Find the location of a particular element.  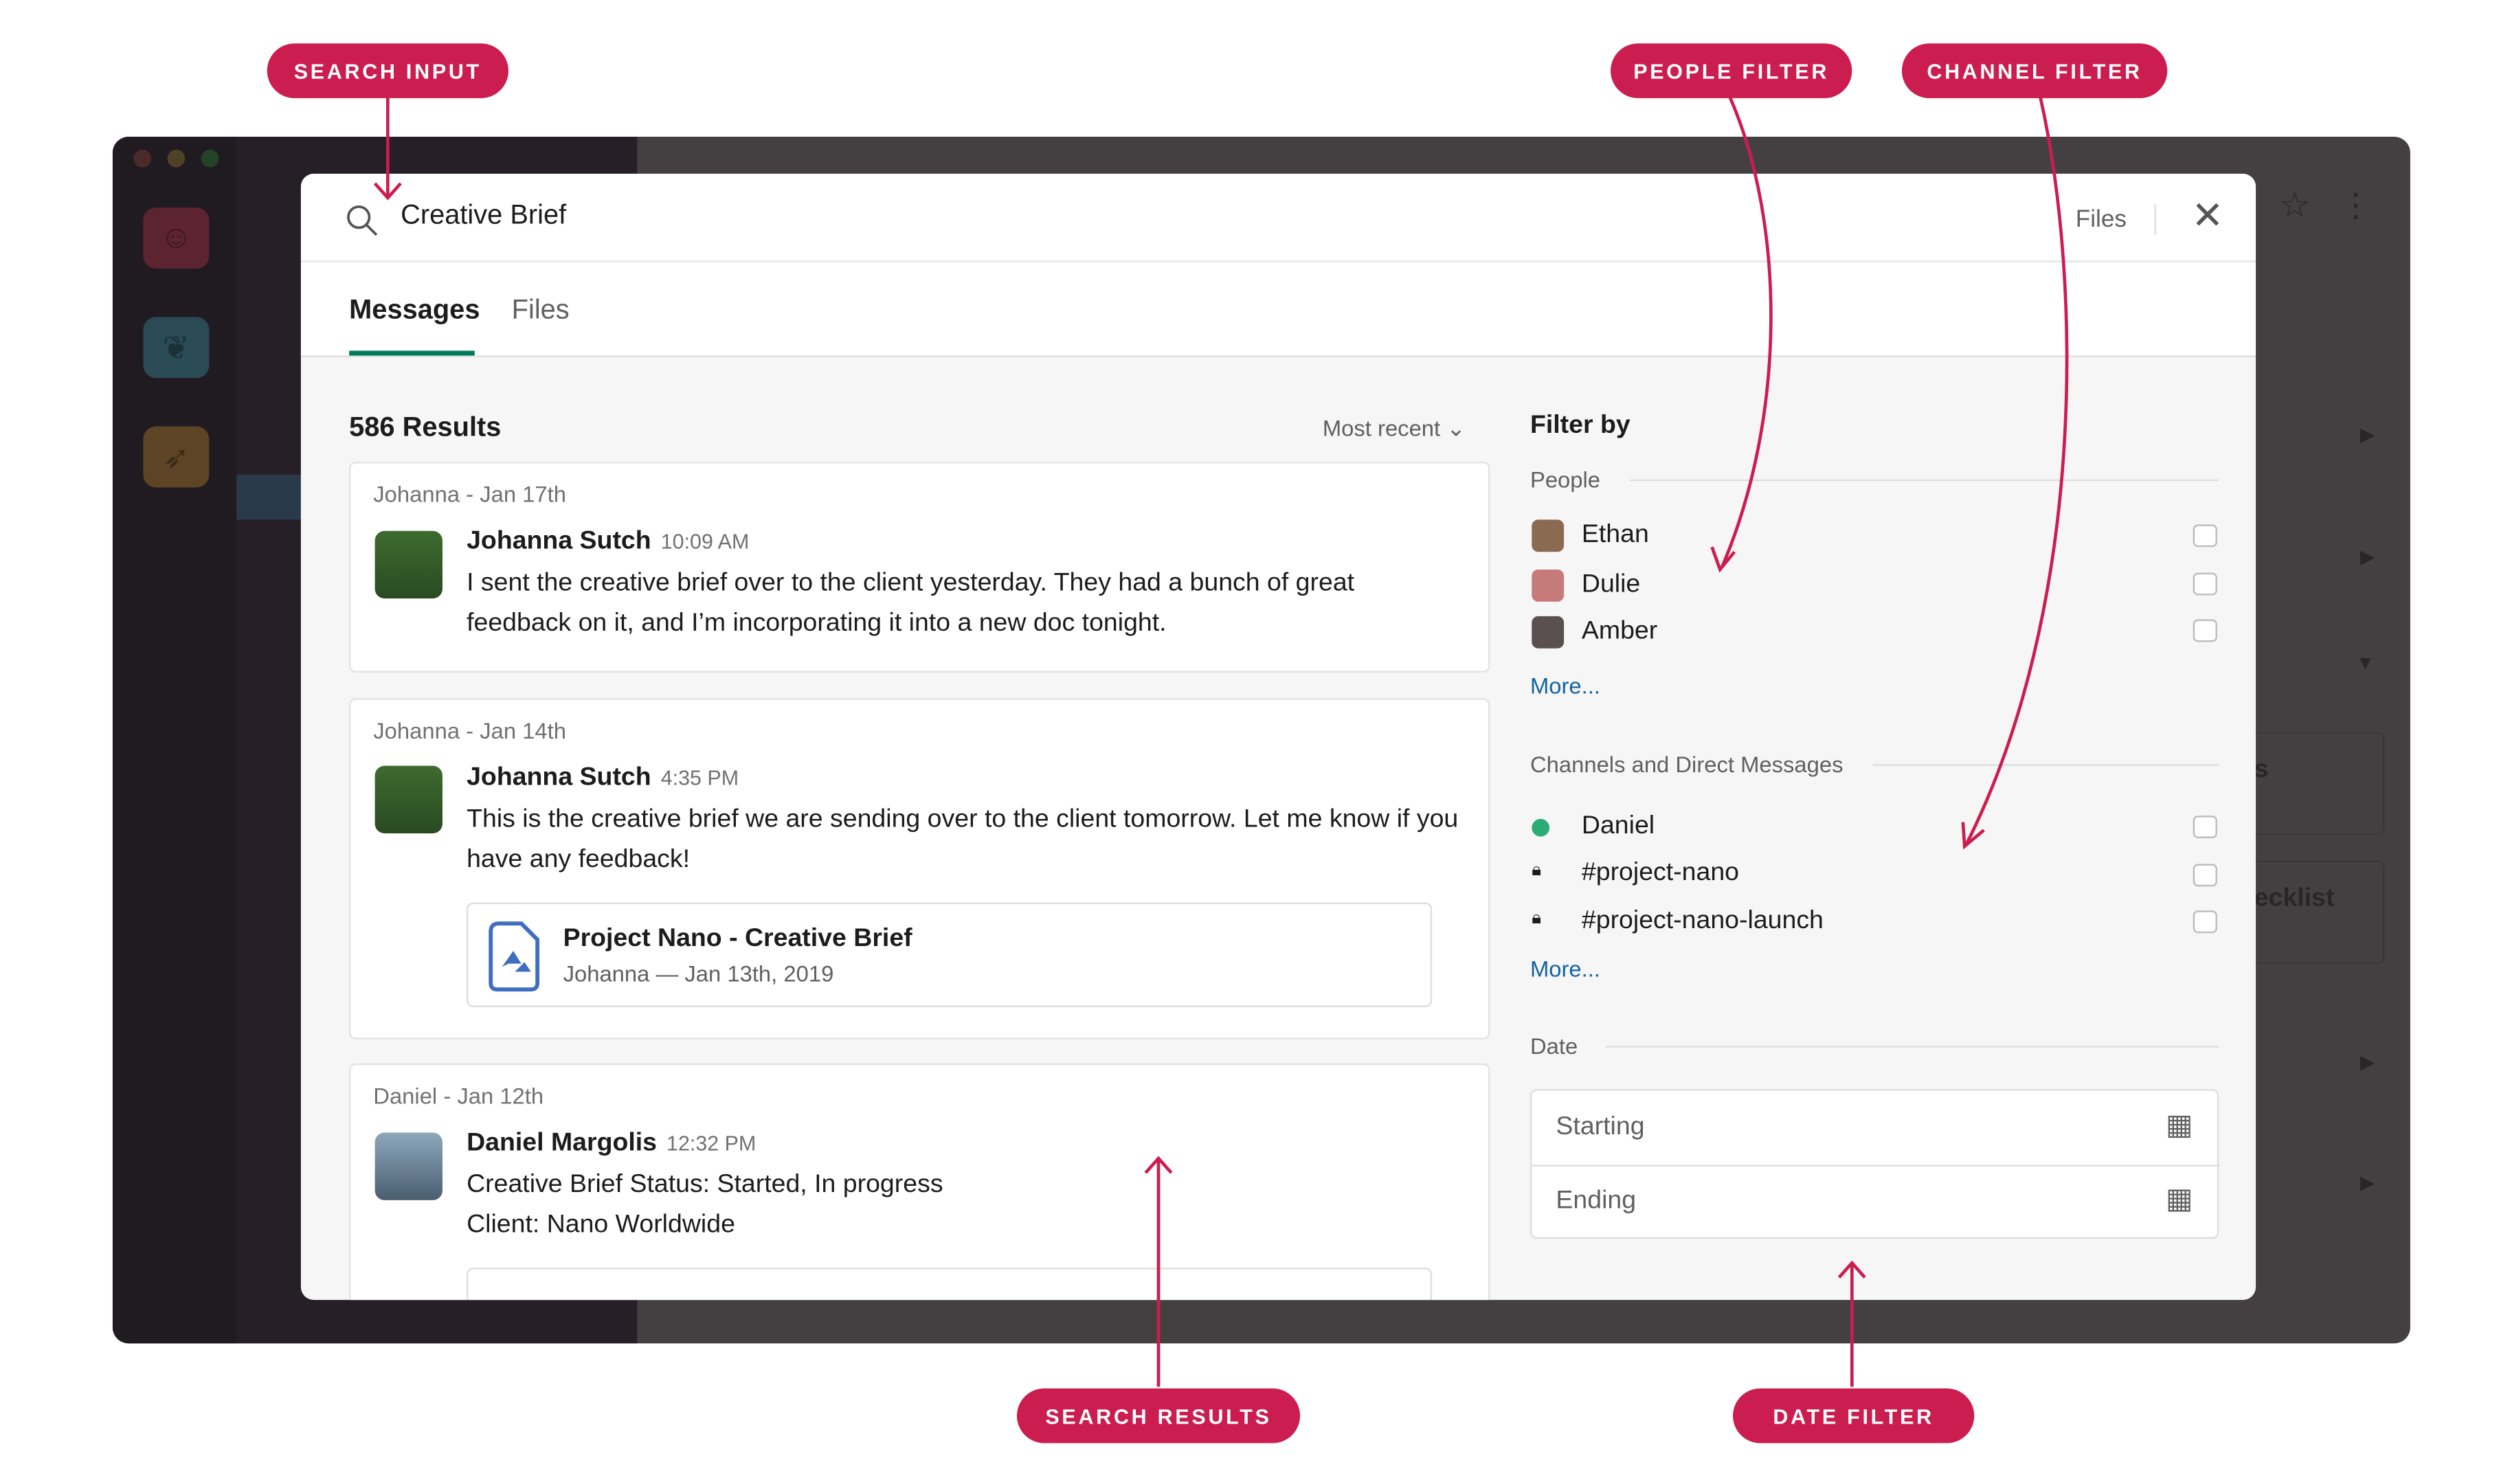

background-card: ecklist is located at coordinates (2310, 912).